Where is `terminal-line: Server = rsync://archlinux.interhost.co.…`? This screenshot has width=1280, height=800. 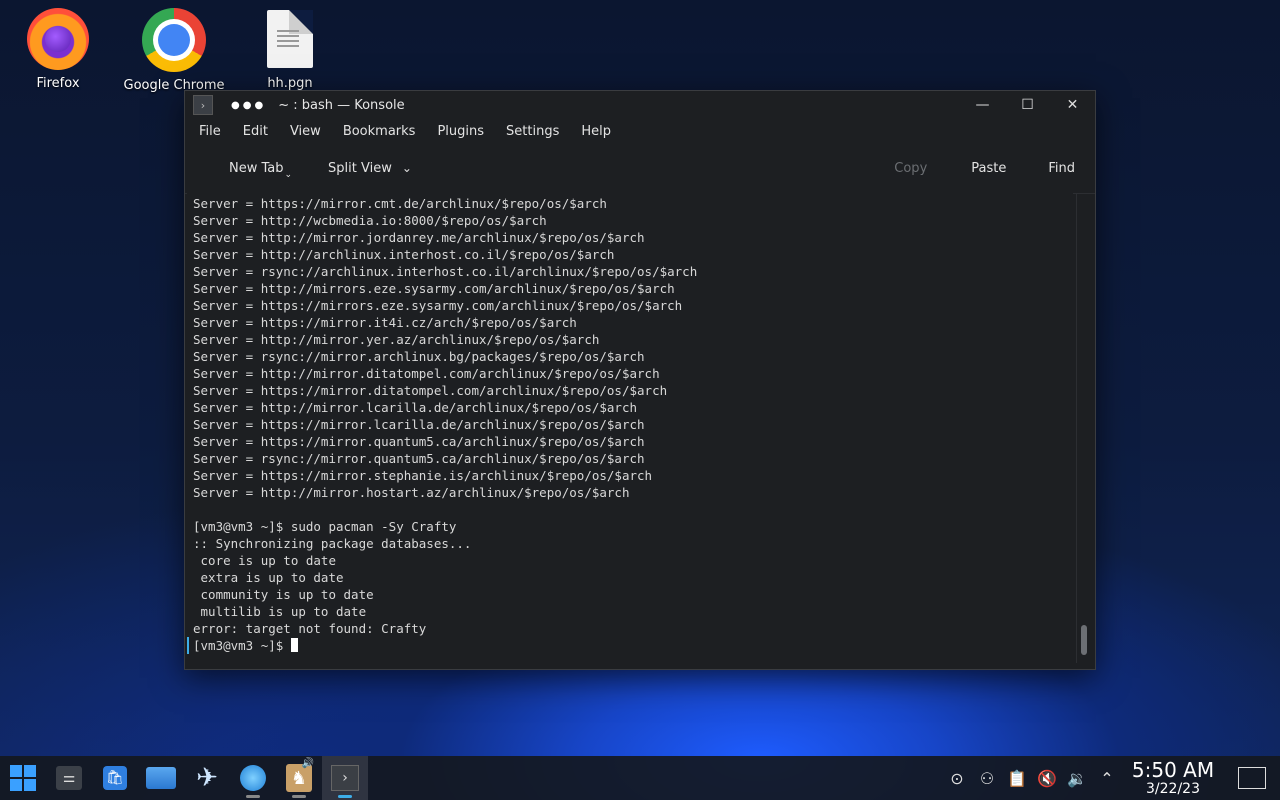 terminal-line: Server = rsync://archlinux.interhost.co.… is located at coordinates (445, 271).